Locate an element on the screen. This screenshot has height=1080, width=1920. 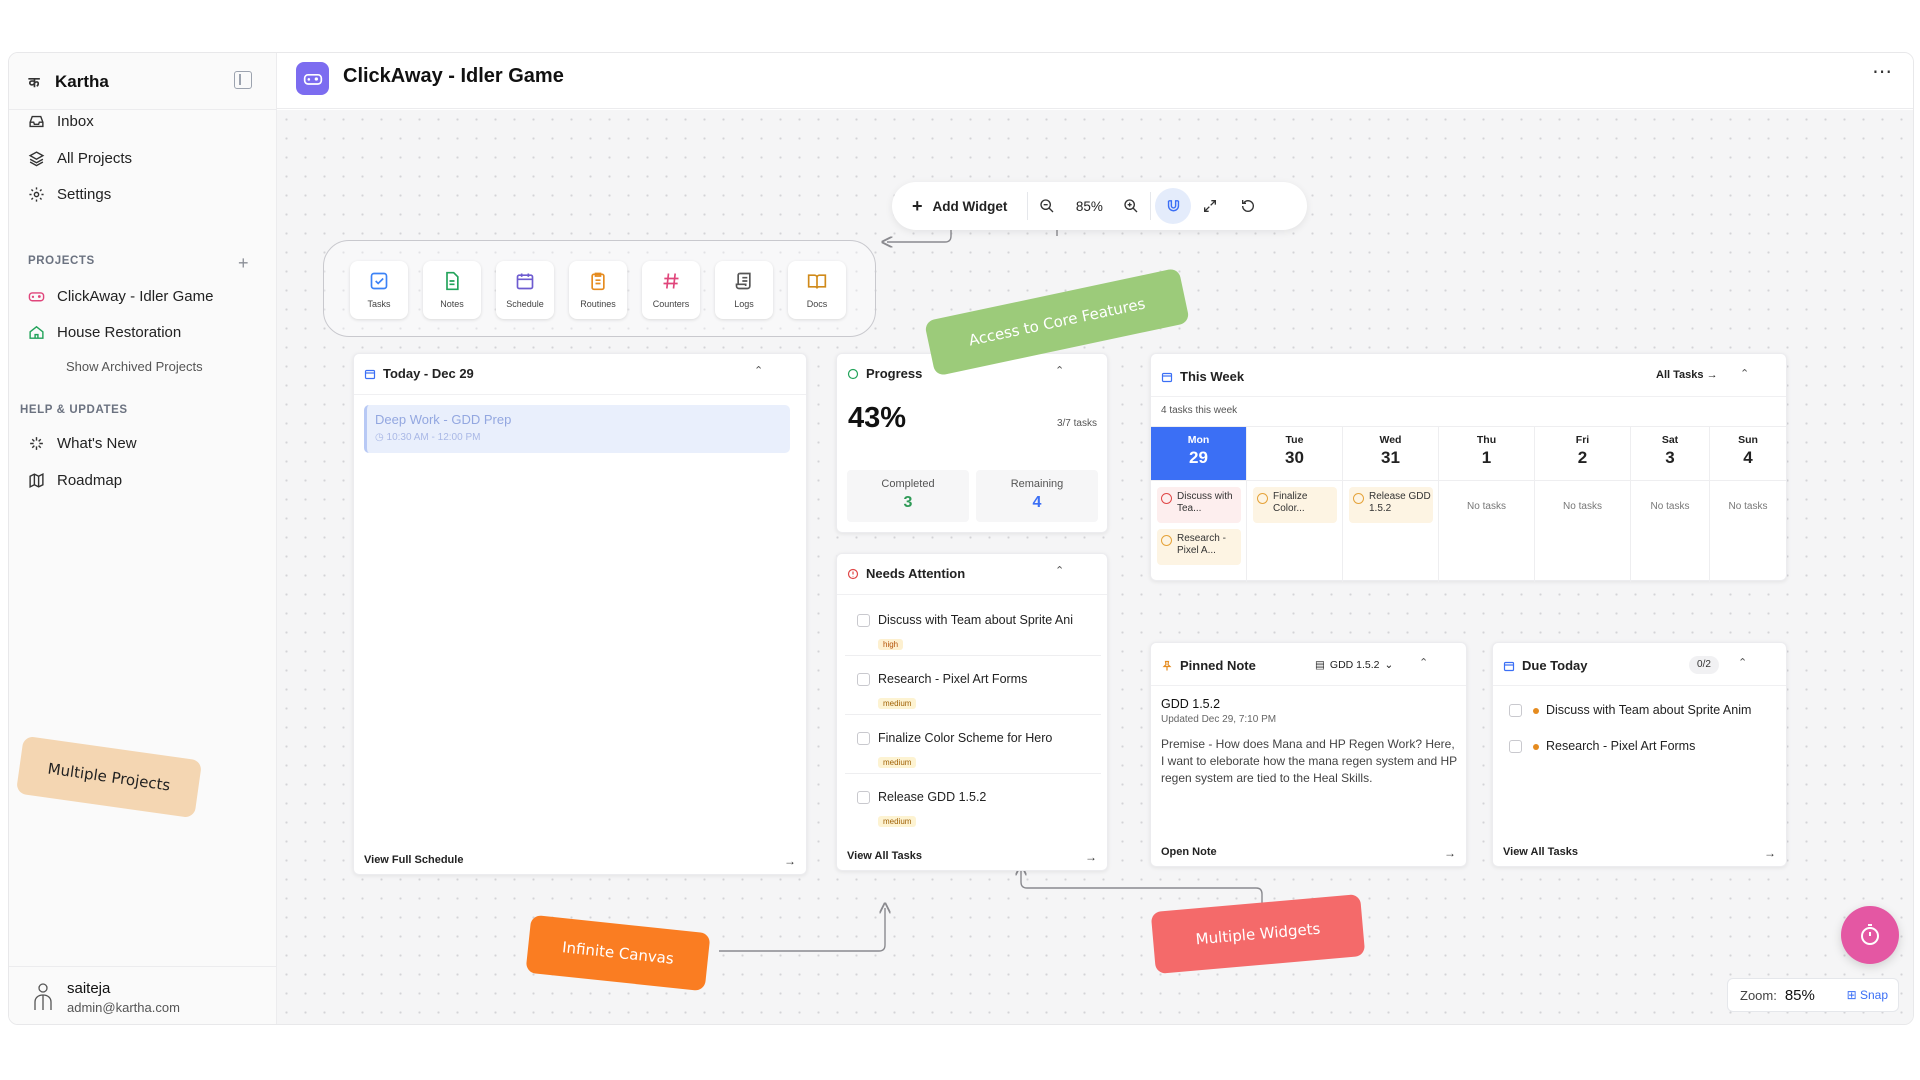
week-day-header: Tue 30 is located at coordinates (1294, 454).